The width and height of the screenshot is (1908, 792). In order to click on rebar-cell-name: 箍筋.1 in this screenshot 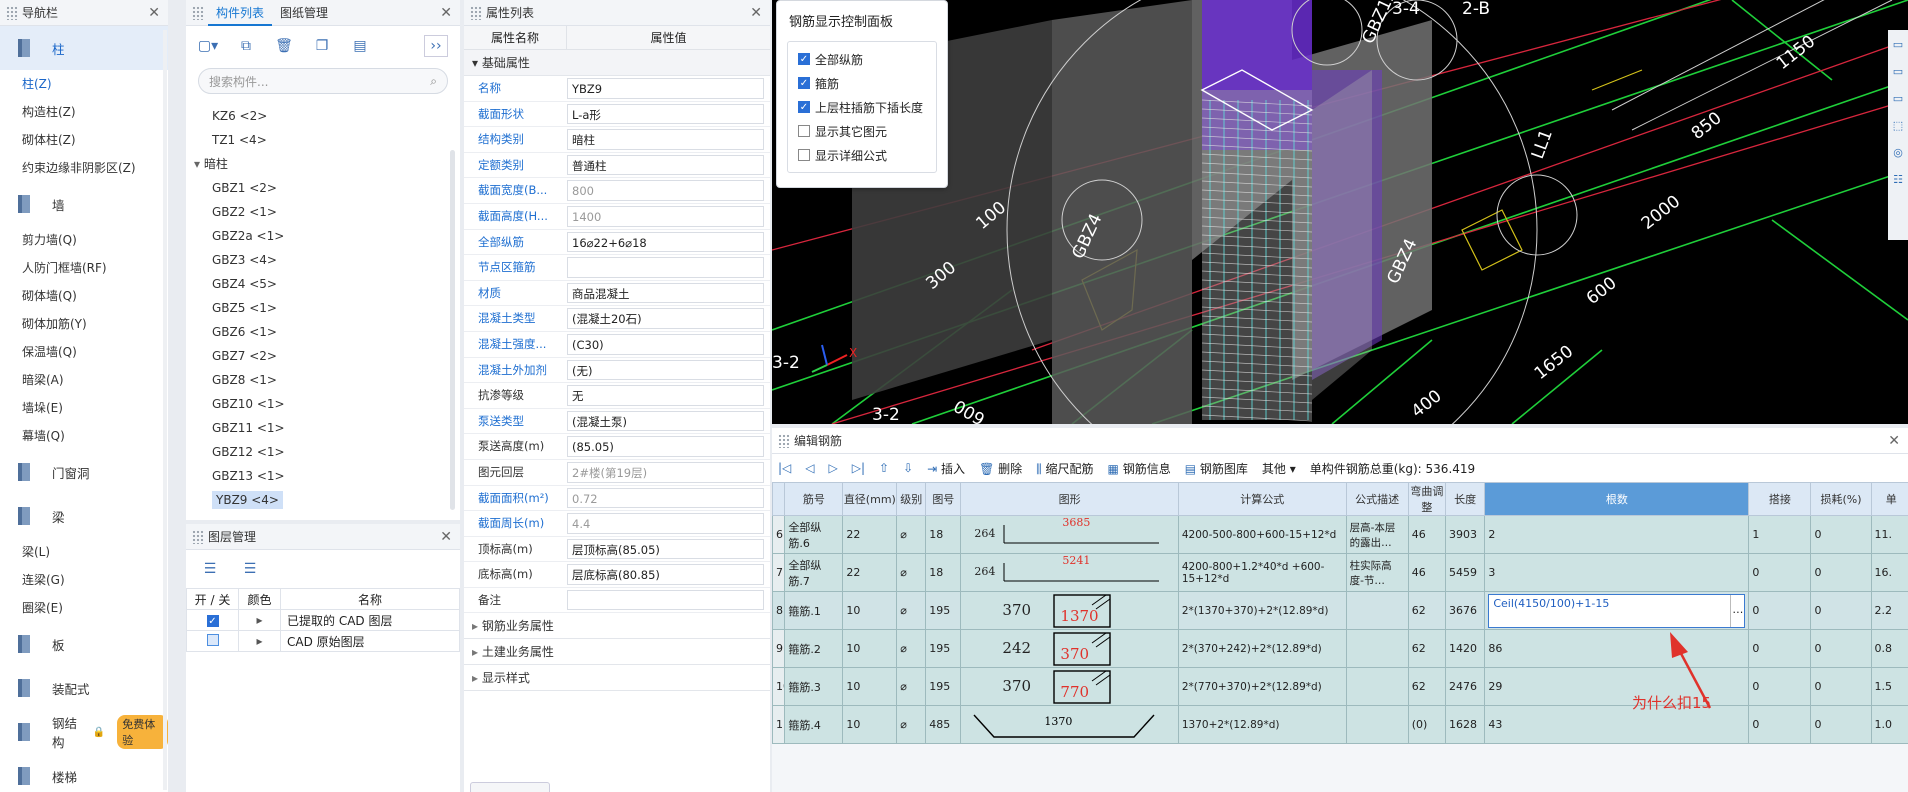, I will do `click(814, 610)`.